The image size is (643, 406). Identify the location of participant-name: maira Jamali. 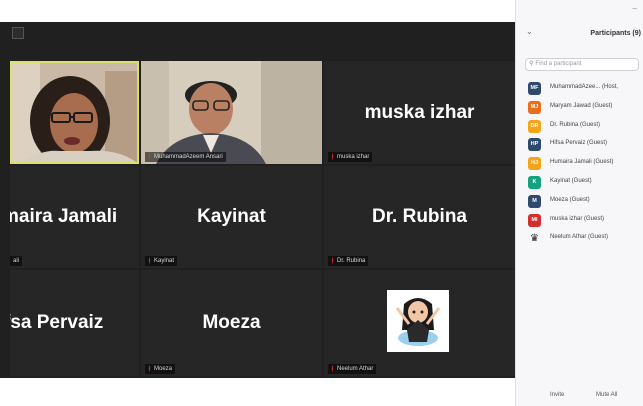
(64, 216).